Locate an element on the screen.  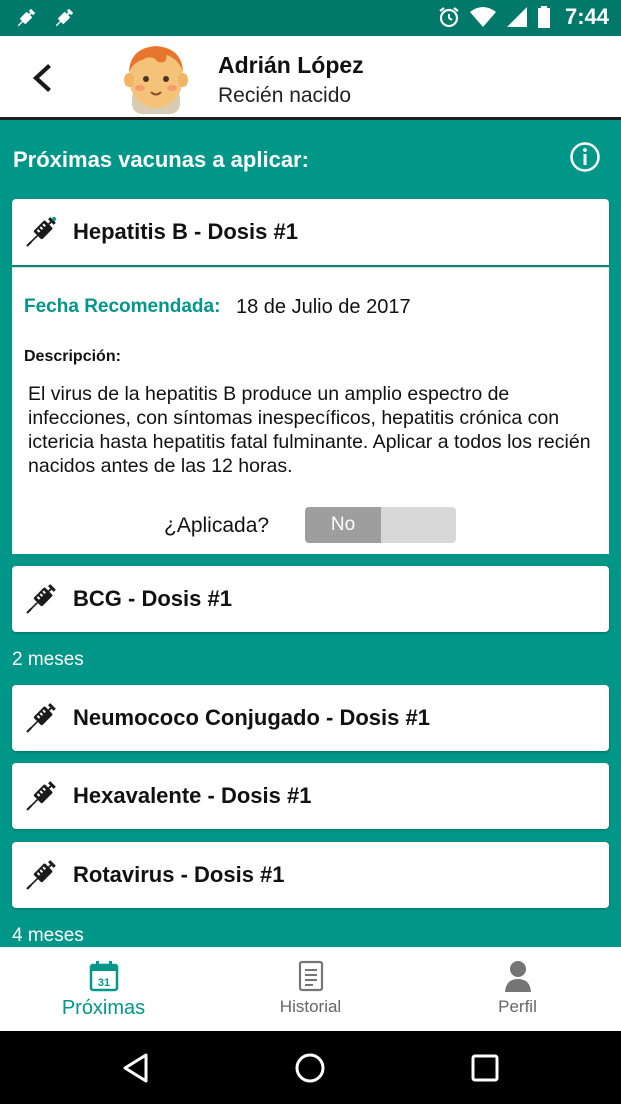
vaccine-card-bcg: BCG - Dosis #1 is located at coordinates (310, 599).